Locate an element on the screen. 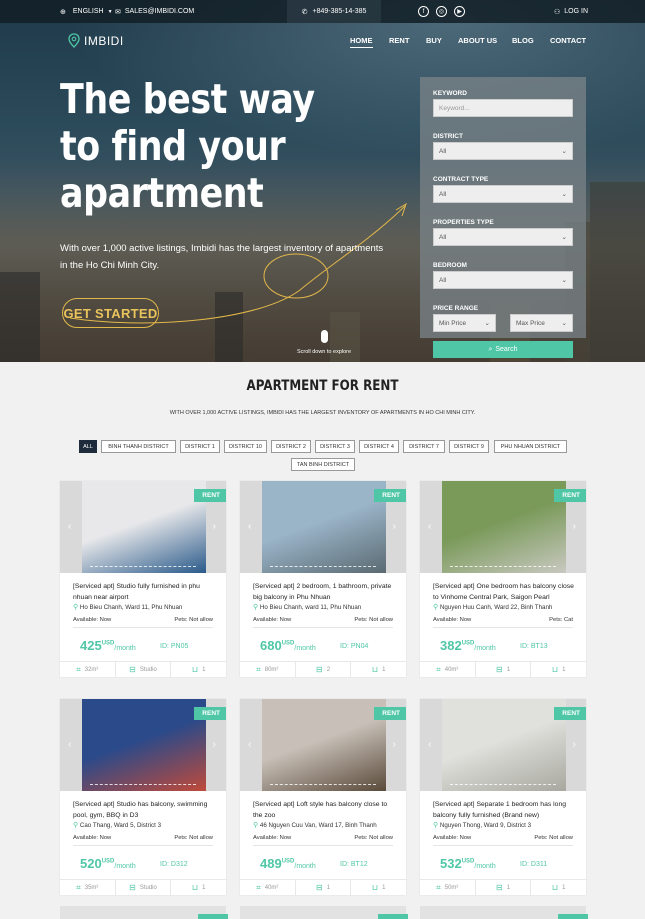 This screenshot has height=919, width=645. language-selector: ⊕ ENGLISH ▼ is located at coordinates (86, 11).